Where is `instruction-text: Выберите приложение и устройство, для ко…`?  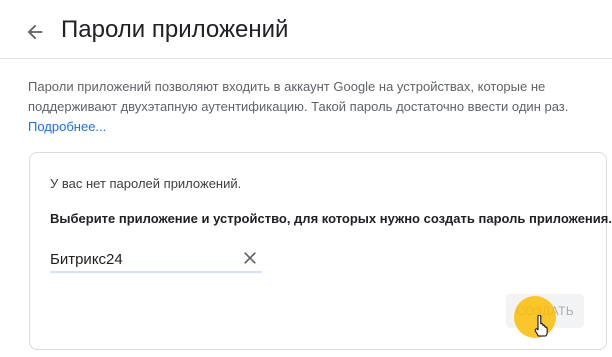 instruction-text: Выберите приложение и устройство, для ко… is located at coordinates (331, 218).